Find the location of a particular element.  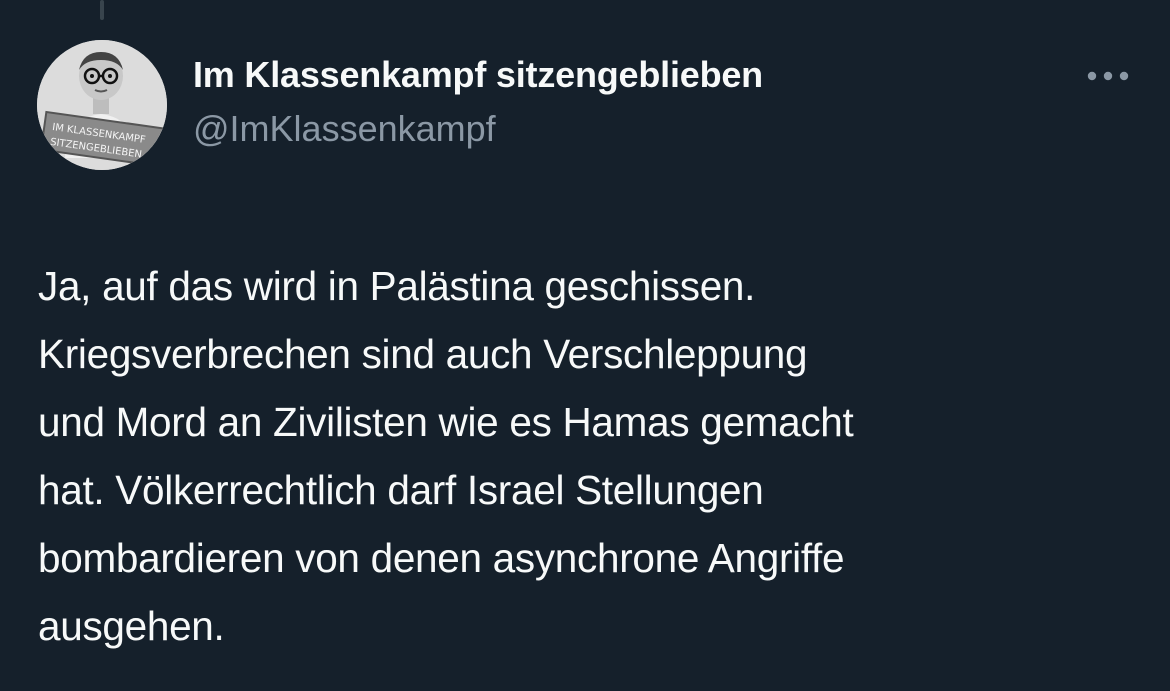

avatar-image: IM KLASSENKAMPF SITZENGEBLIEBEN is located at coordinates (102, 105).